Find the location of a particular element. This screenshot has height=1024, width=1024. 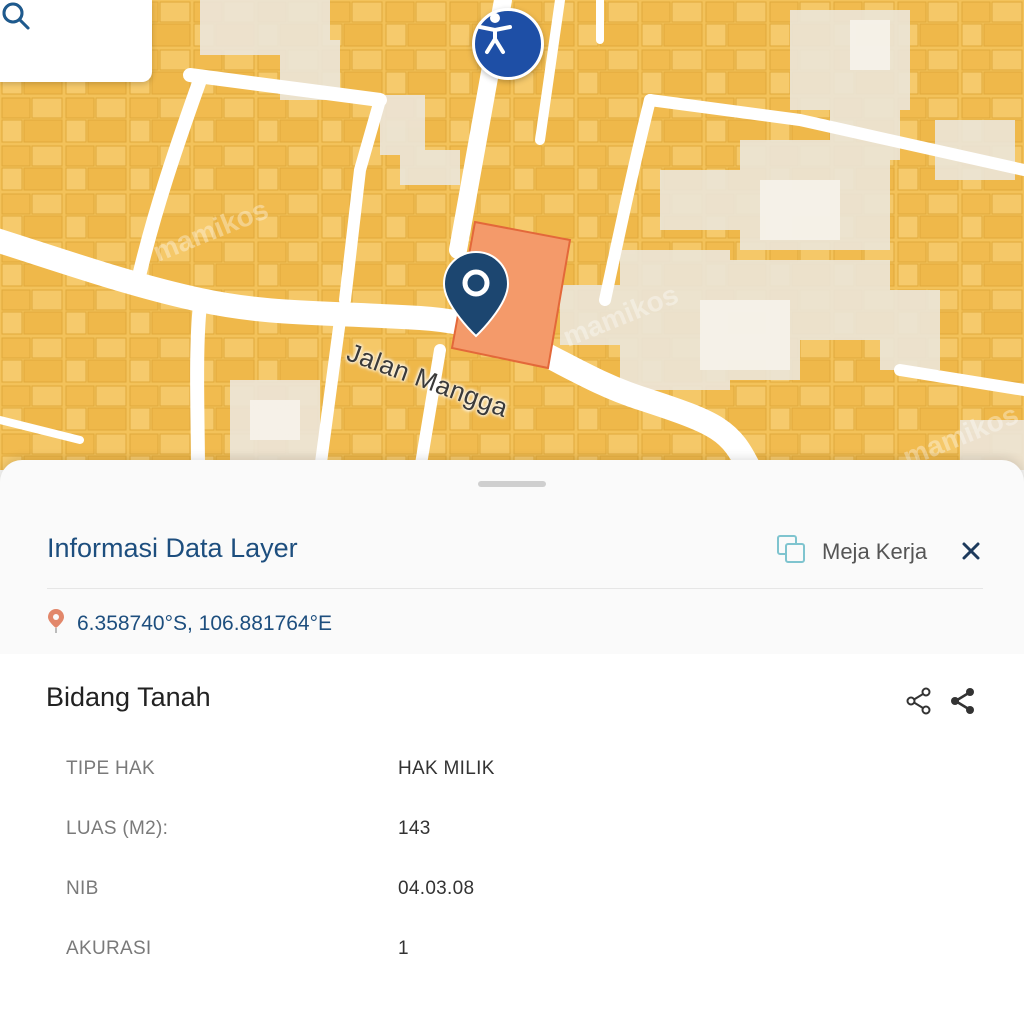

close-icon is located at coordinates (971, 551).